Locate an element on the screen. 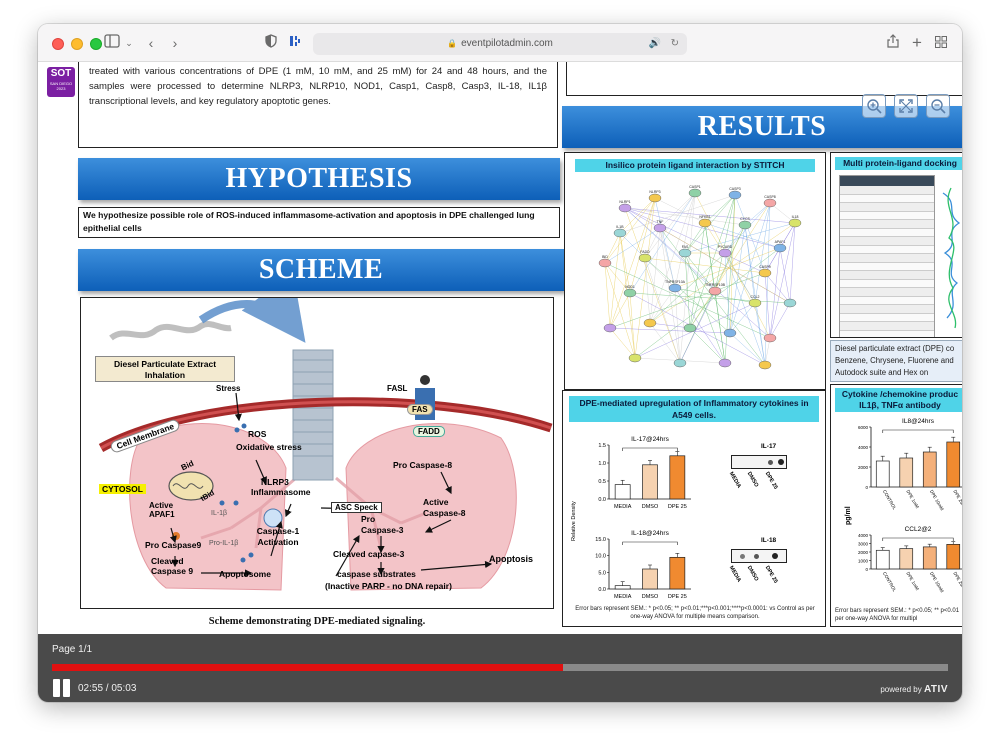 This screenshot has width=1000, height=752. docking-table is located at coordinates (887, 256).